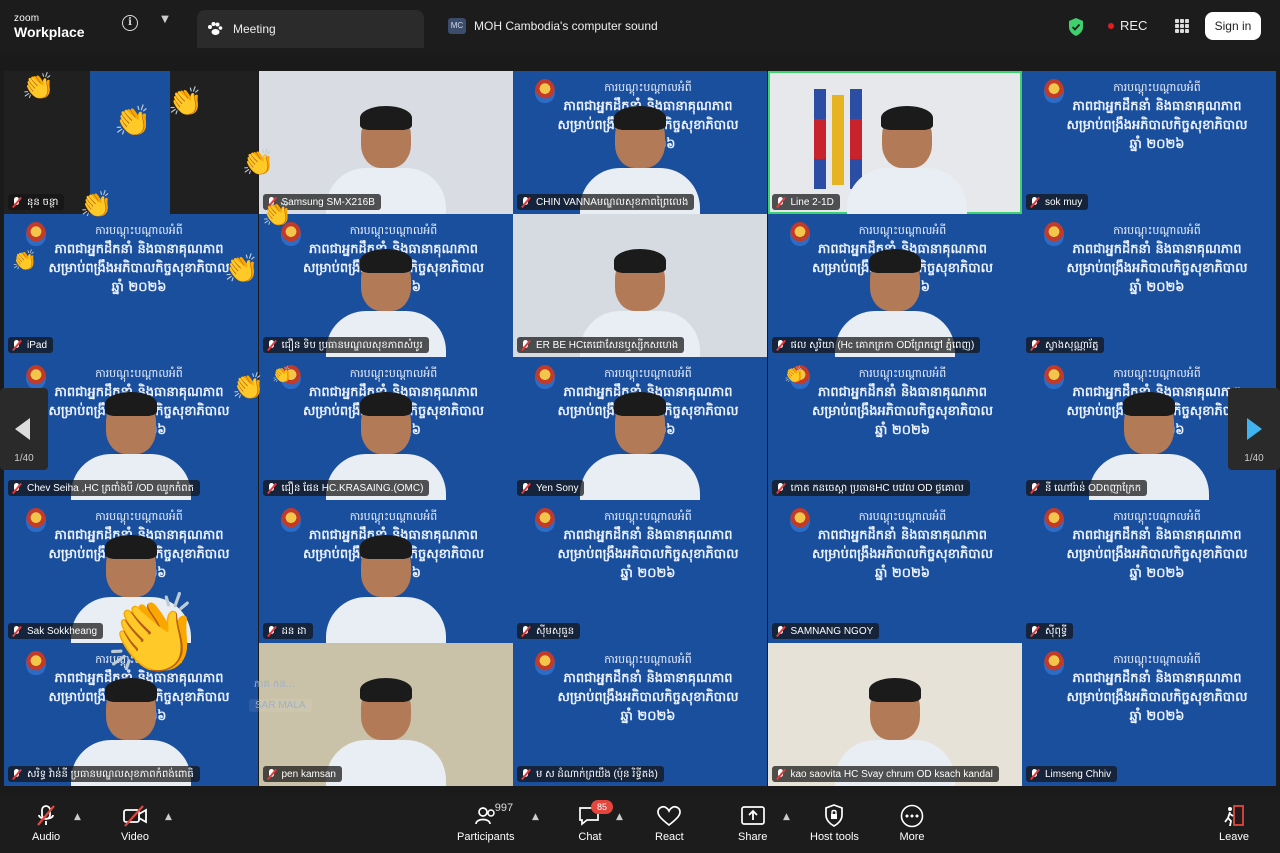 This screenshot has width=1280, height=853. I want to click on tab-computer-sound: MC MOH Cambodia's computer sound, so click(553, 26).